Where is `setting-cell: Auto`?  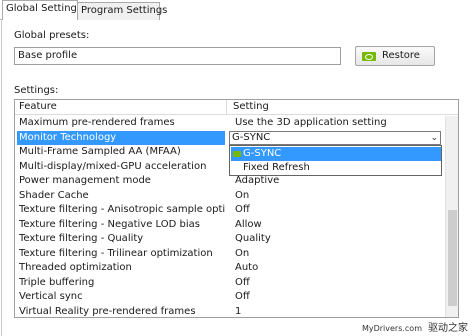 setting-cell: Auto is located at coordinates (247, 267).